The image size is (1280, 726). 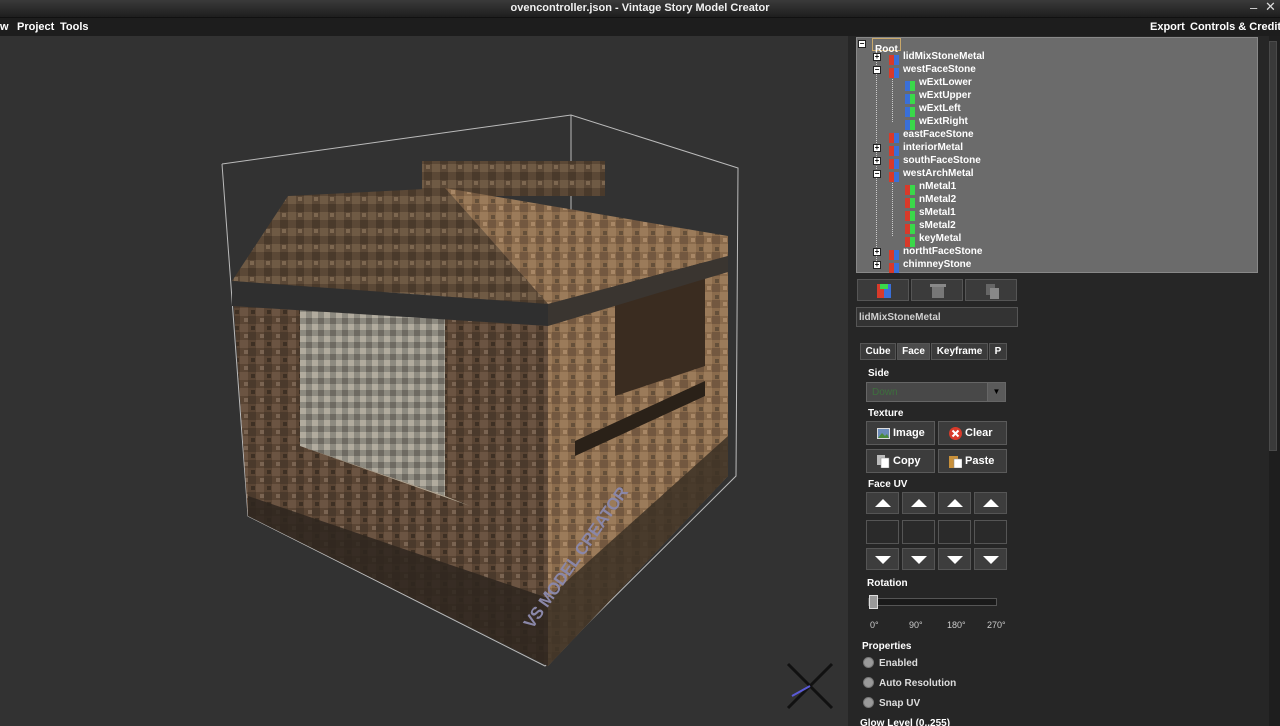 I want to click on menu-export: Export, so click(x=1167, y=27).